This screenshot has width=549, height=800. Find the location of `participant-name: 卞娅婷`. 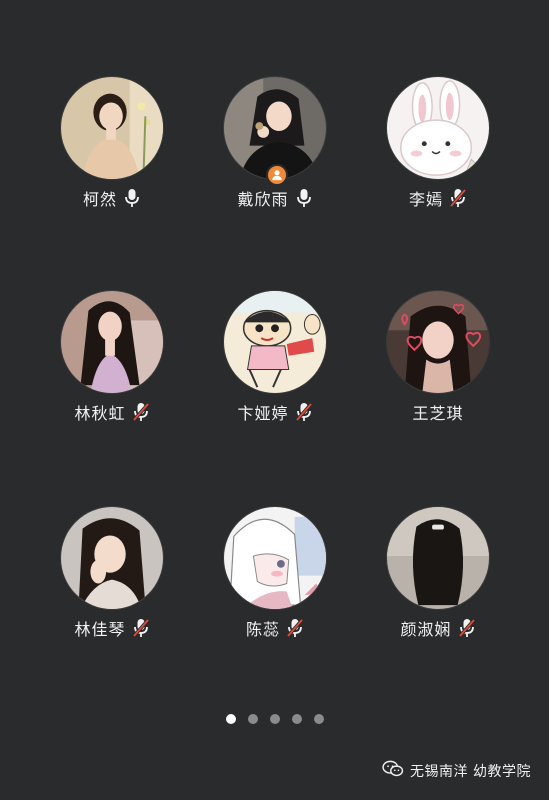

participant-name: 卞娅婷 is located at coordinates (263, 413).